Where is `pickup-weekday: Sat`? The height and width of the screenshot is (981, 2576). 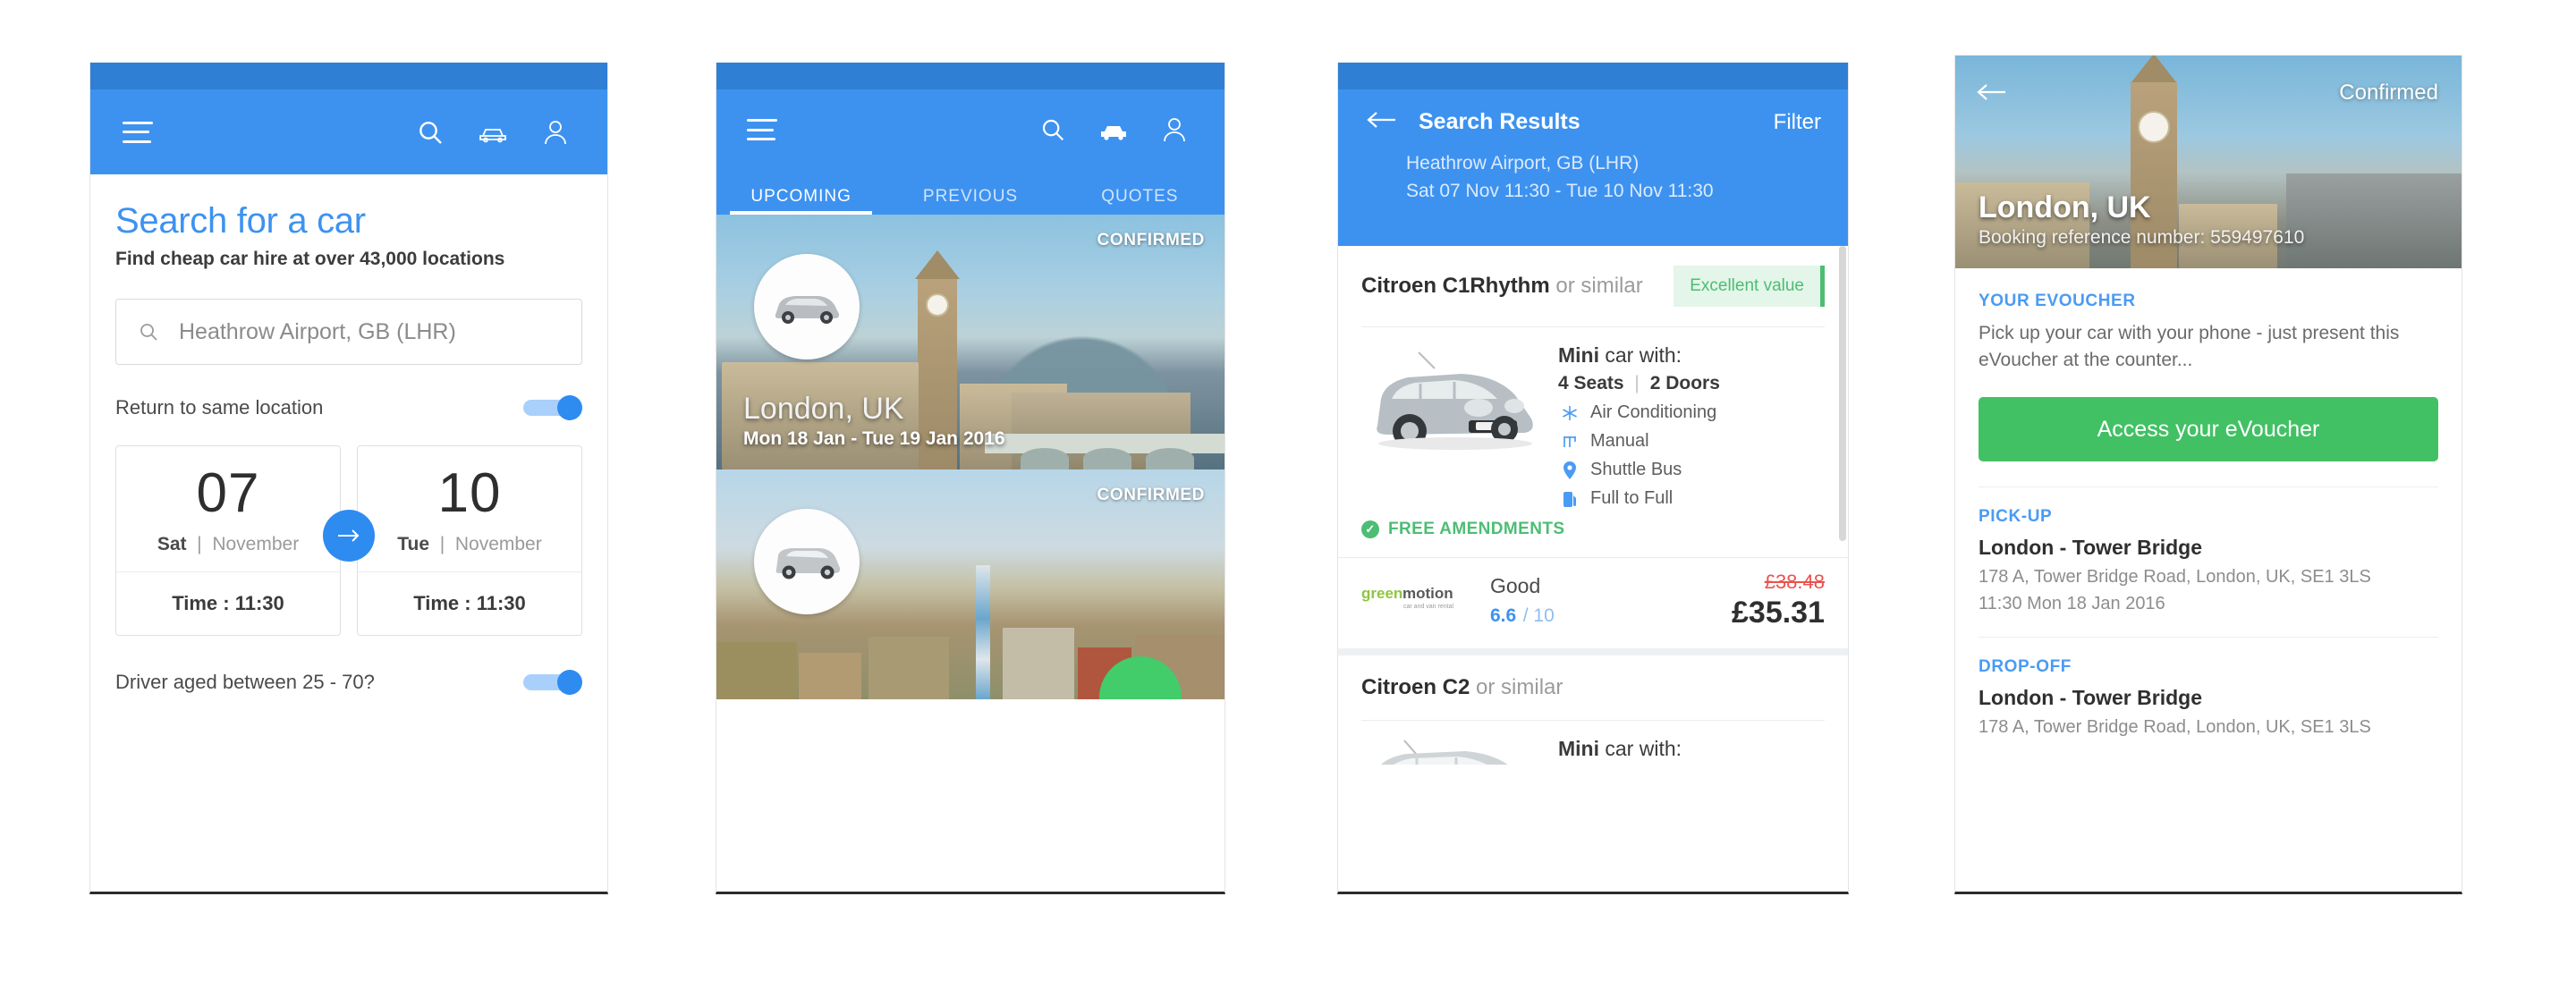
pickup-weekday: Sat is located at coordinates (172, 544).